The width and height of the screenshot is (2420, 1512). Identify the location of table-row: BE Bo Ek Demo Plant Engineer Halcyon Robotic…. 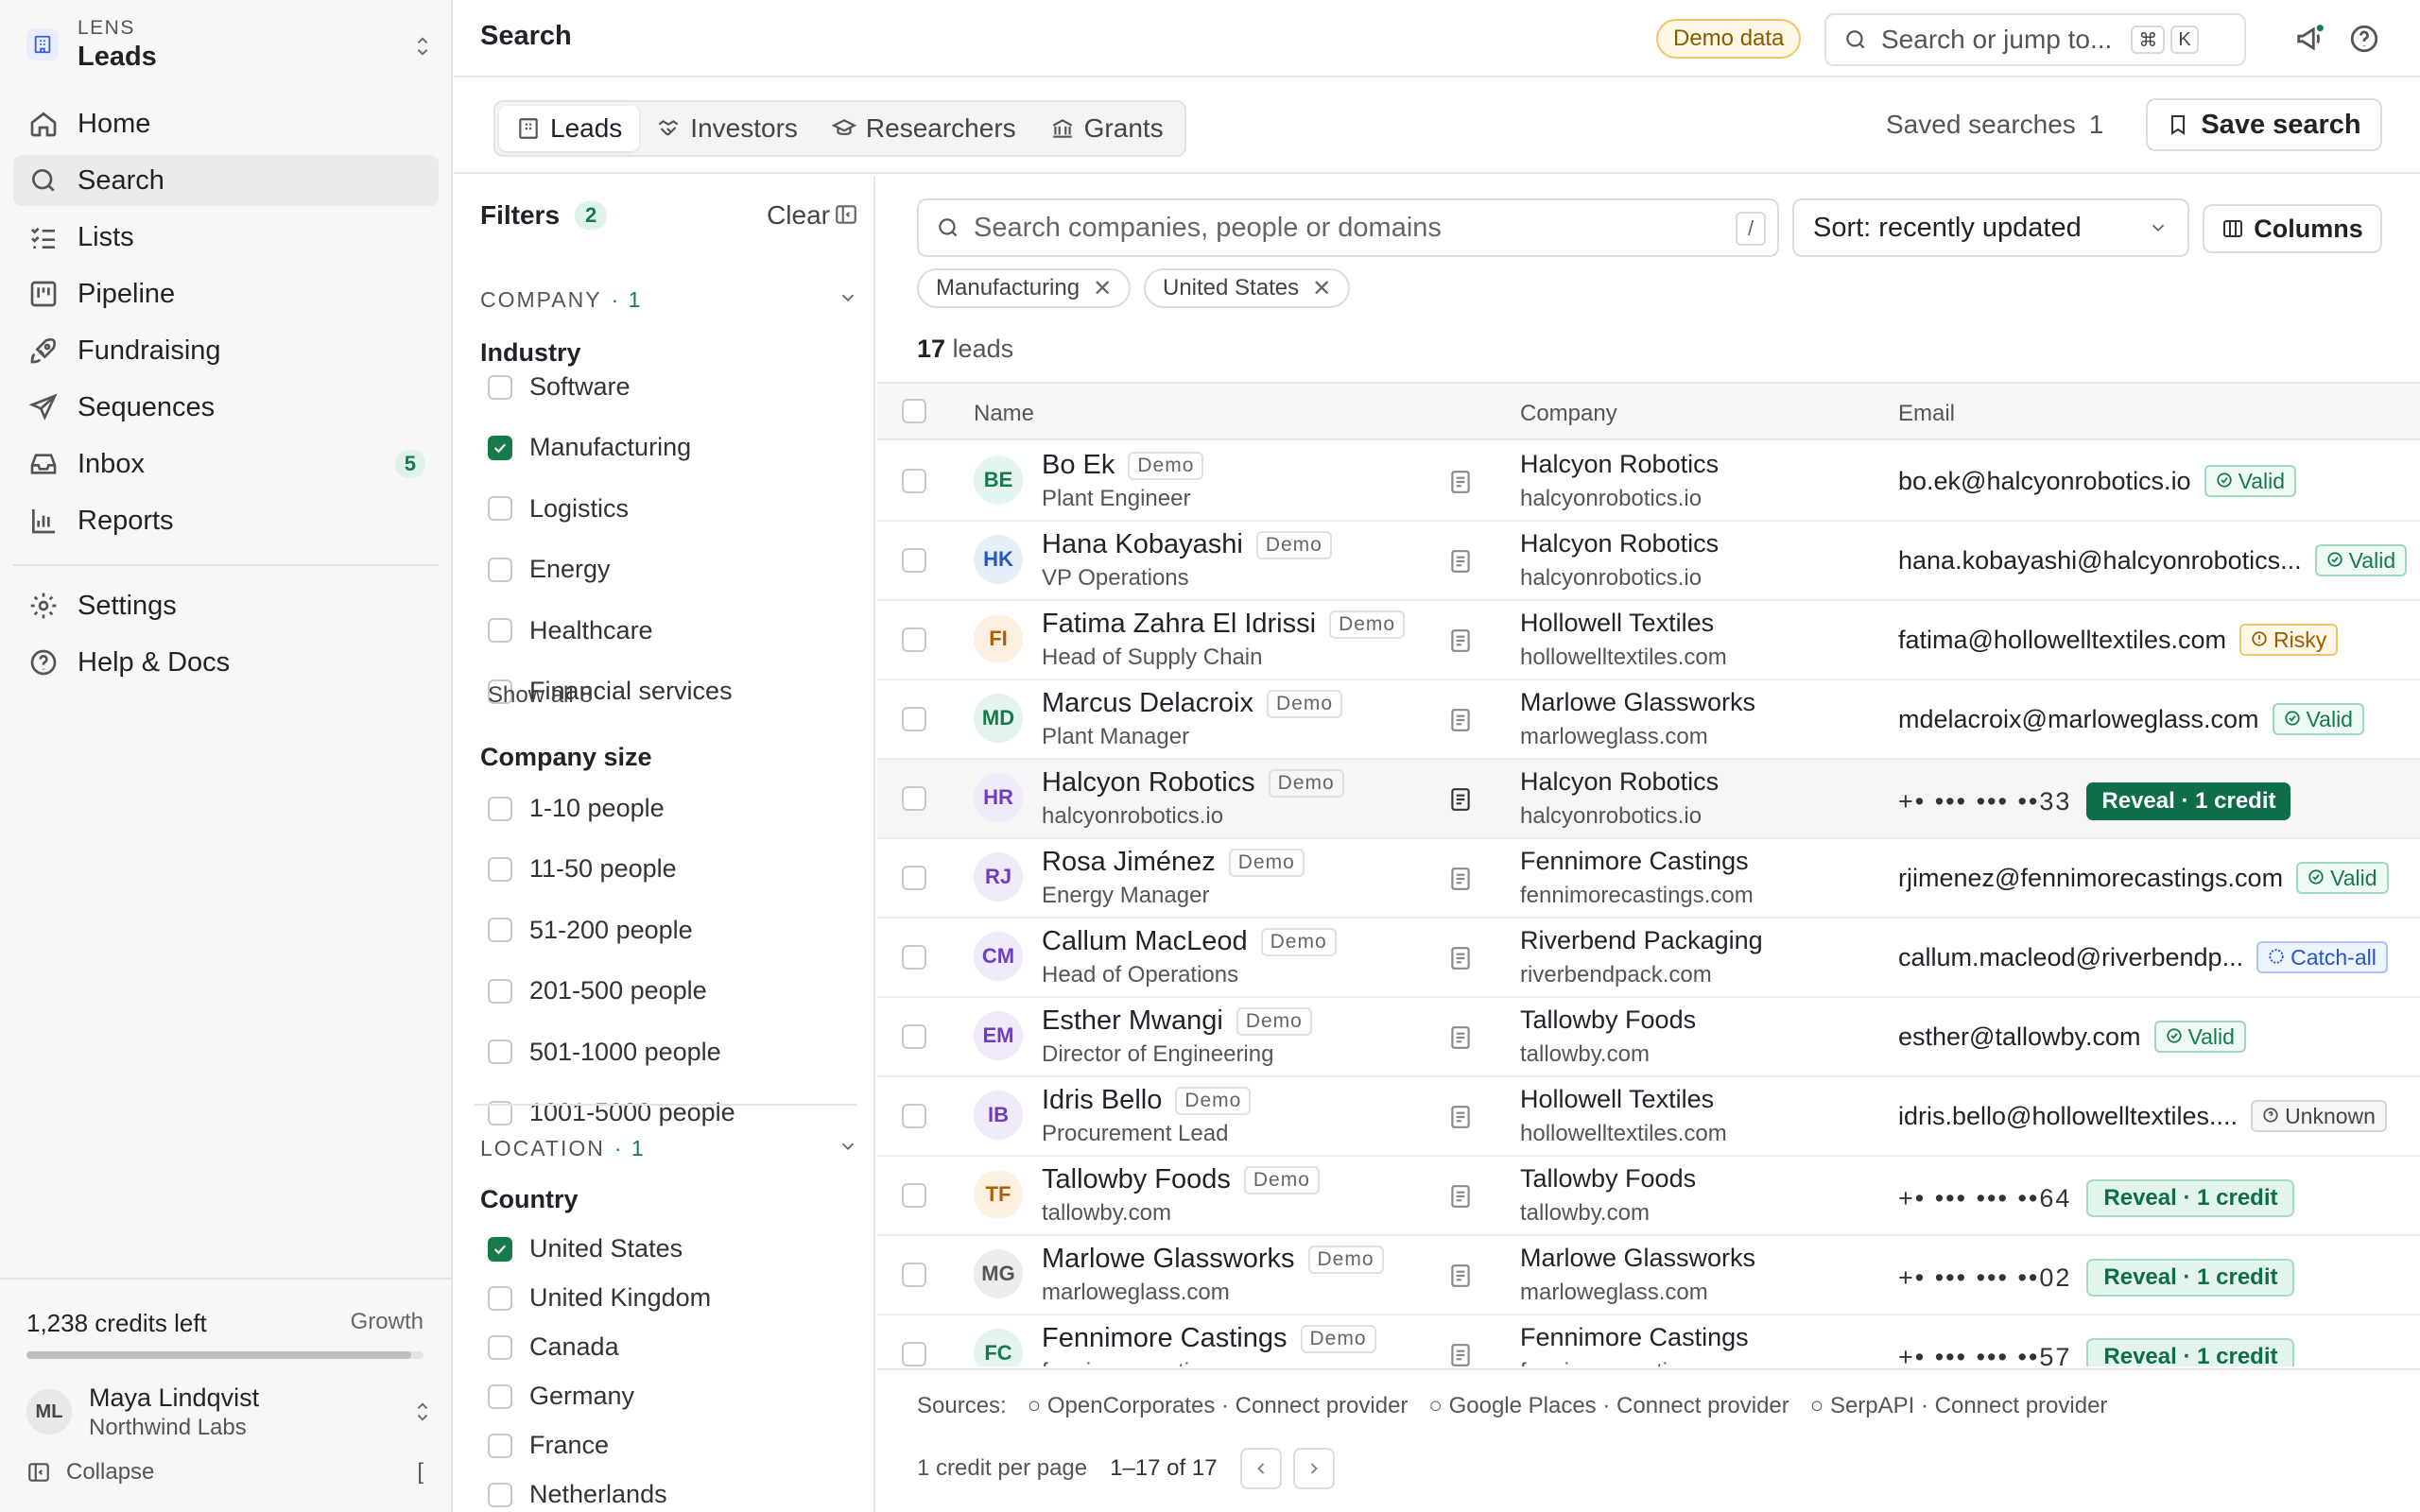
(1648, 482).